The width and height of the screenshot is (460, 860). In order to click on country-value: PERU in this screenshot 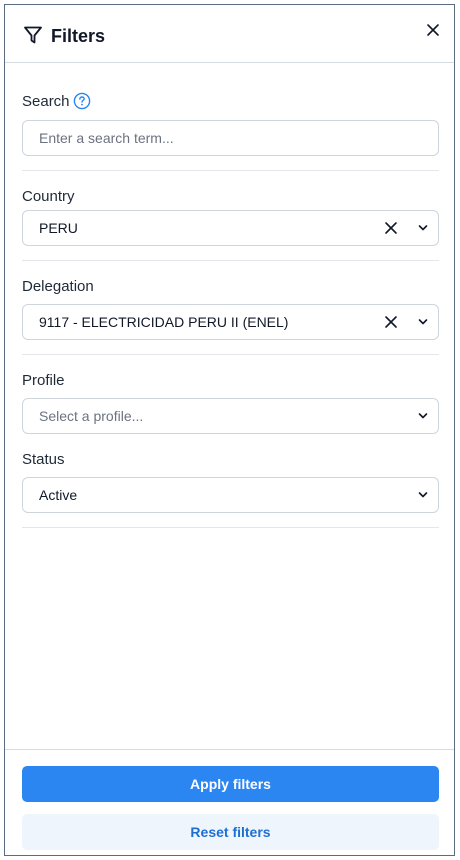, I will do `click(58, 228)`.